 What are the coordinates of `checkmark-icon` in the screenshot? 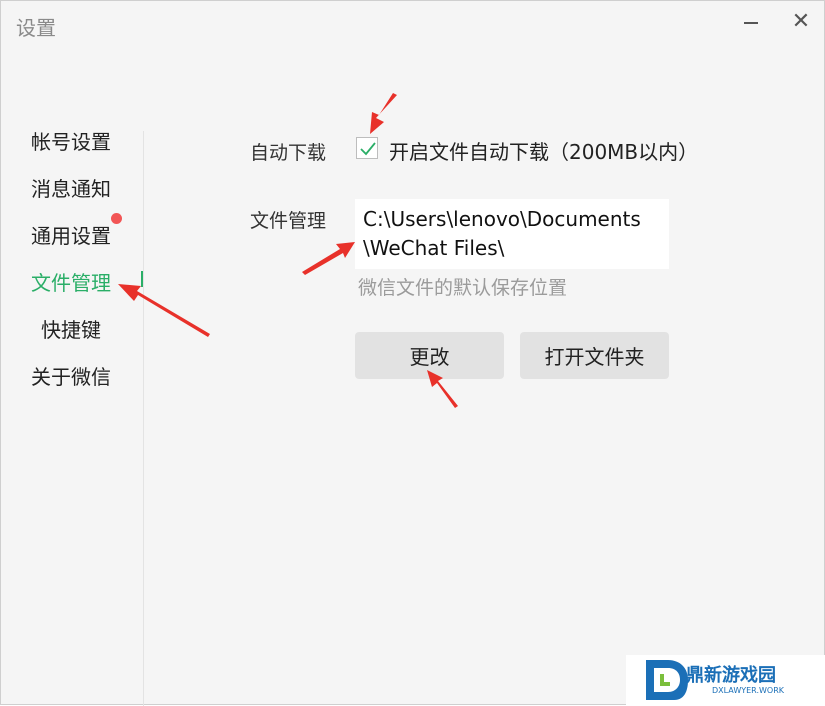 It's located at (368, 149).